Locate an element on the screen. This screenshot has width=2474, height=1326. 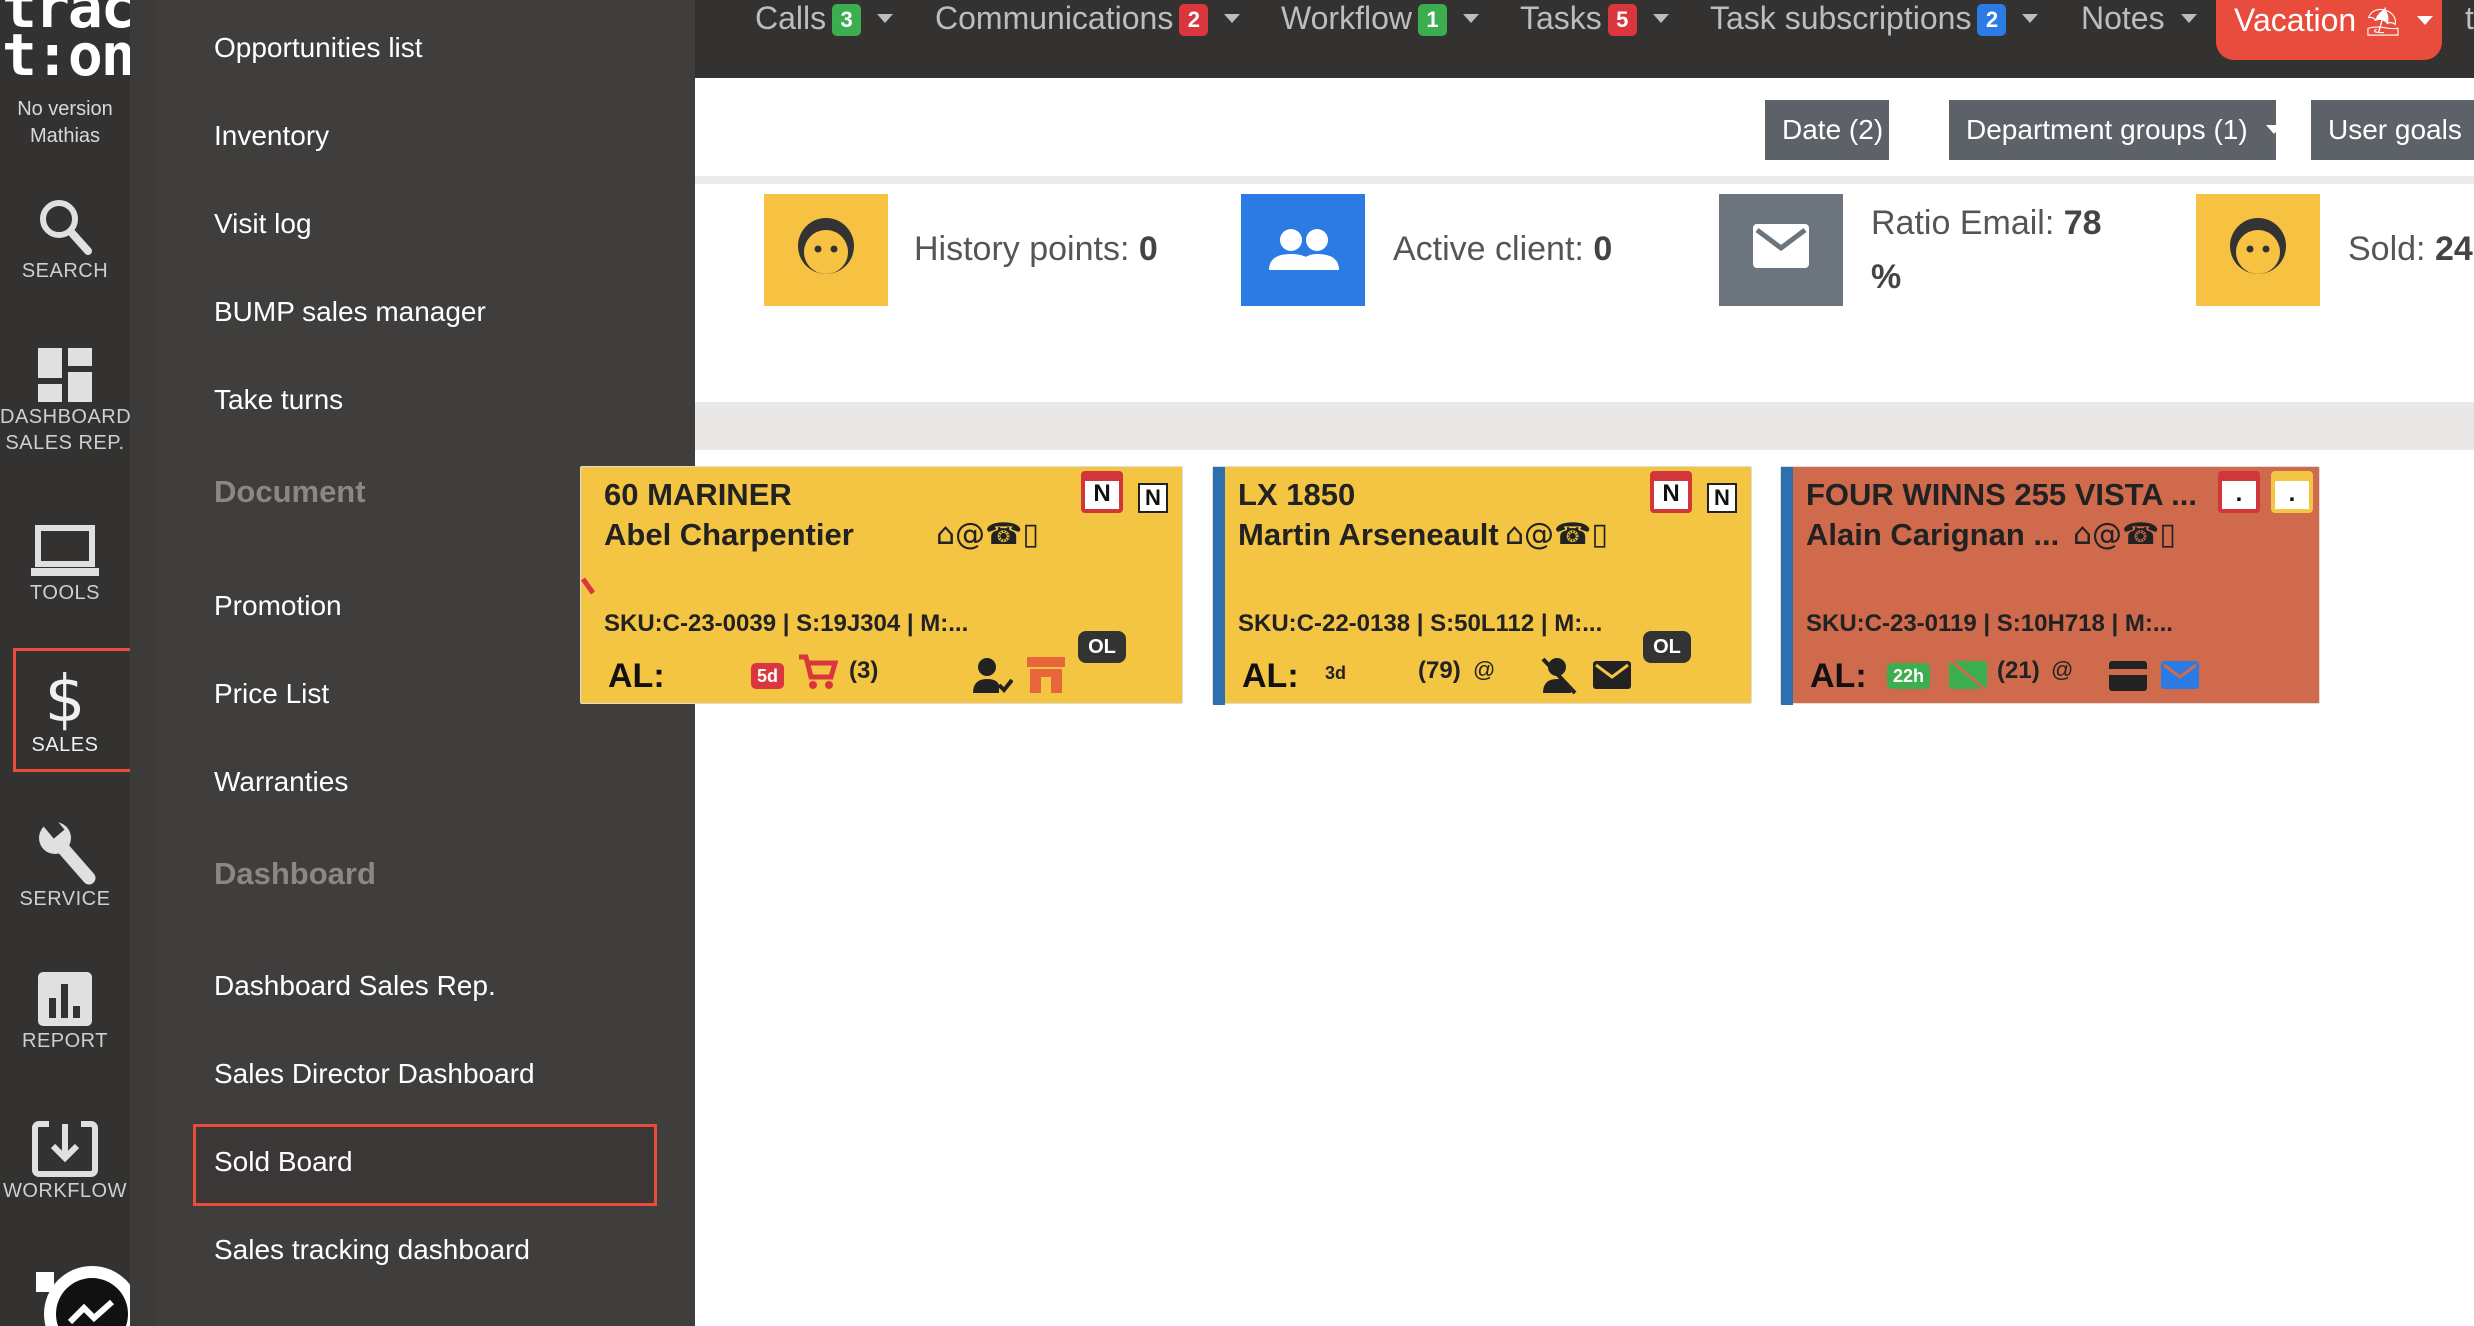
menu-item-dashboard-sales-rep: Dashboard Sales Rep. is located at coordinates (355, 986).